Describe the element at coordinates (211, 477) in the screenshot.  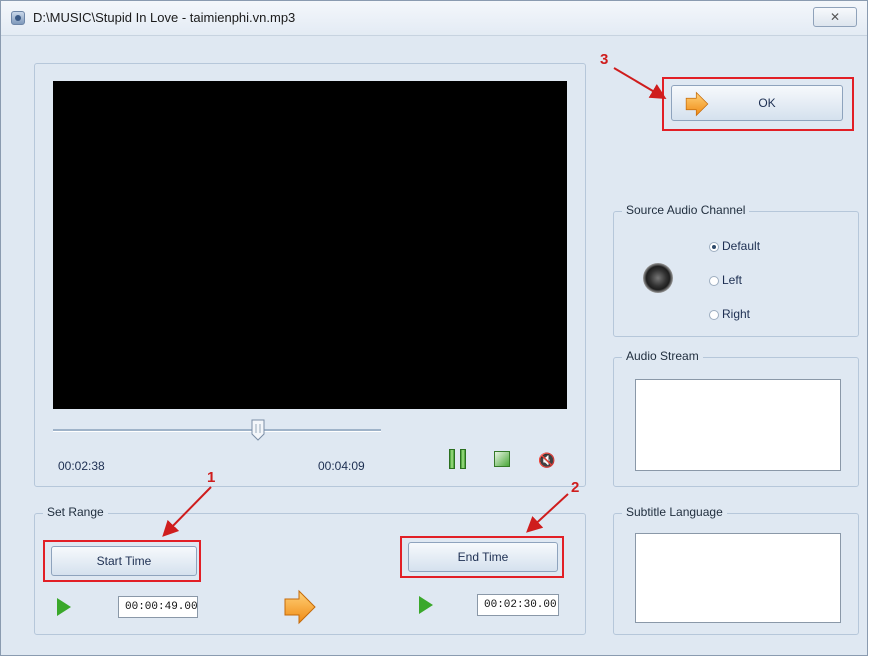
I see `annotation-number-1: 1` at that location.